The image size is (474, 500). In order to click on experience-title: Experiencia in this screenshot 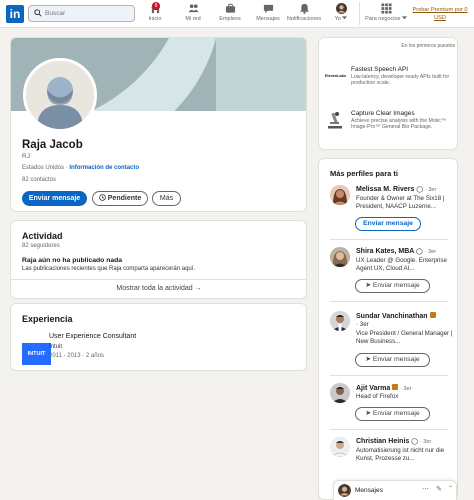, I will do `click(47, 319)`.